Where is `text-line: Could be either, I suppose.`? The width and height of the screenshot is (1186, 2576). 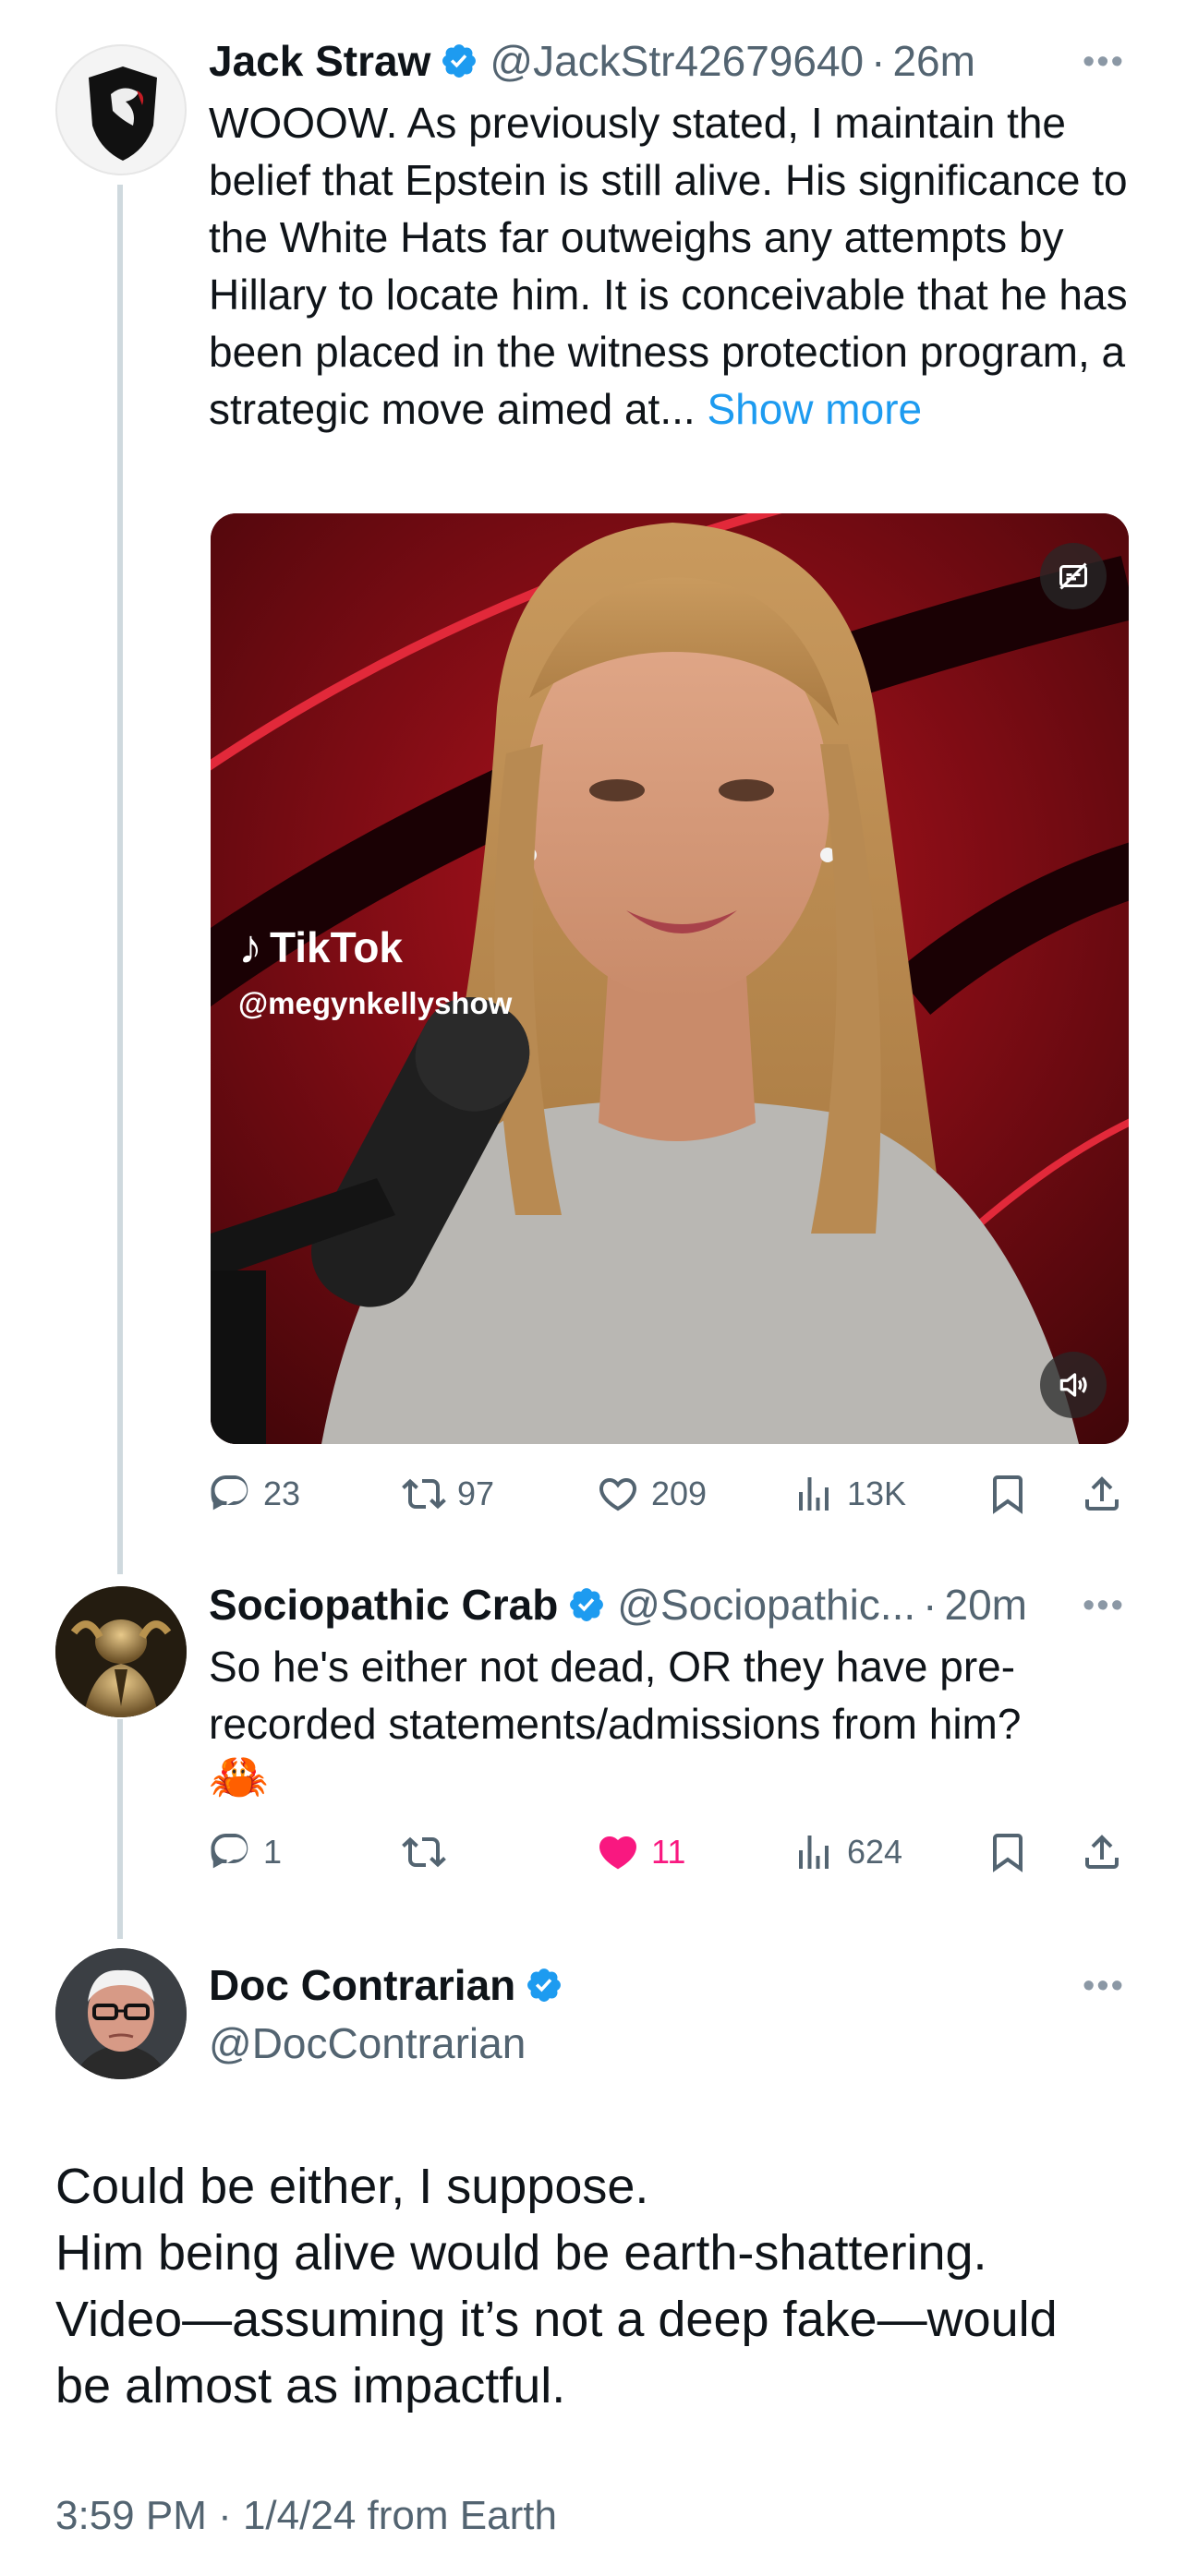
text-line: Could be either, I suppose. is located at coordinates (352, 2186).